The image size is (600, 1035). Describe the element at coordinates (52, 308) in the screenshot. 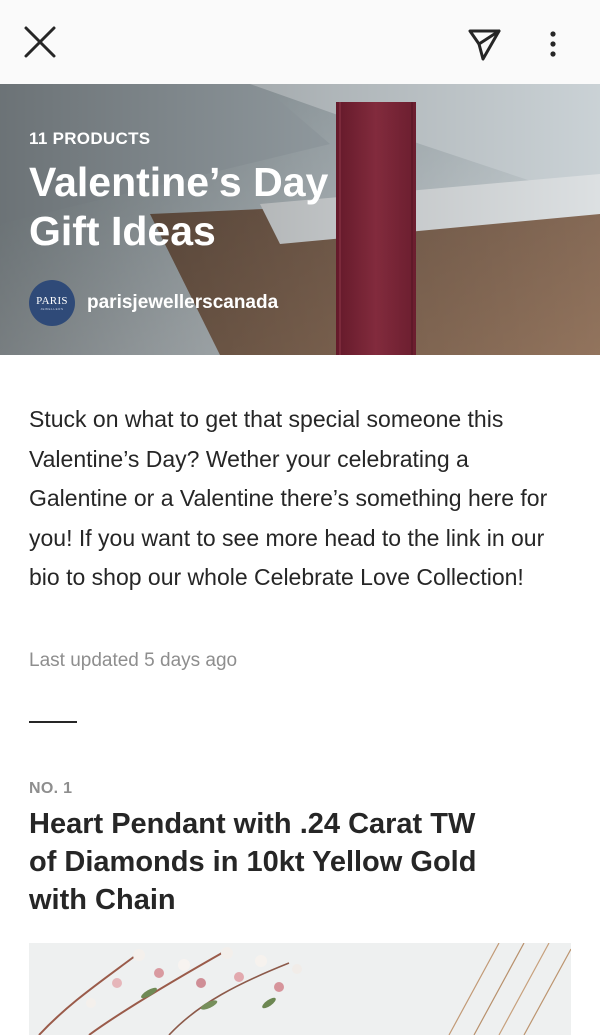

I see `avatar-logo-subtext: JEWELLERS` at that location.